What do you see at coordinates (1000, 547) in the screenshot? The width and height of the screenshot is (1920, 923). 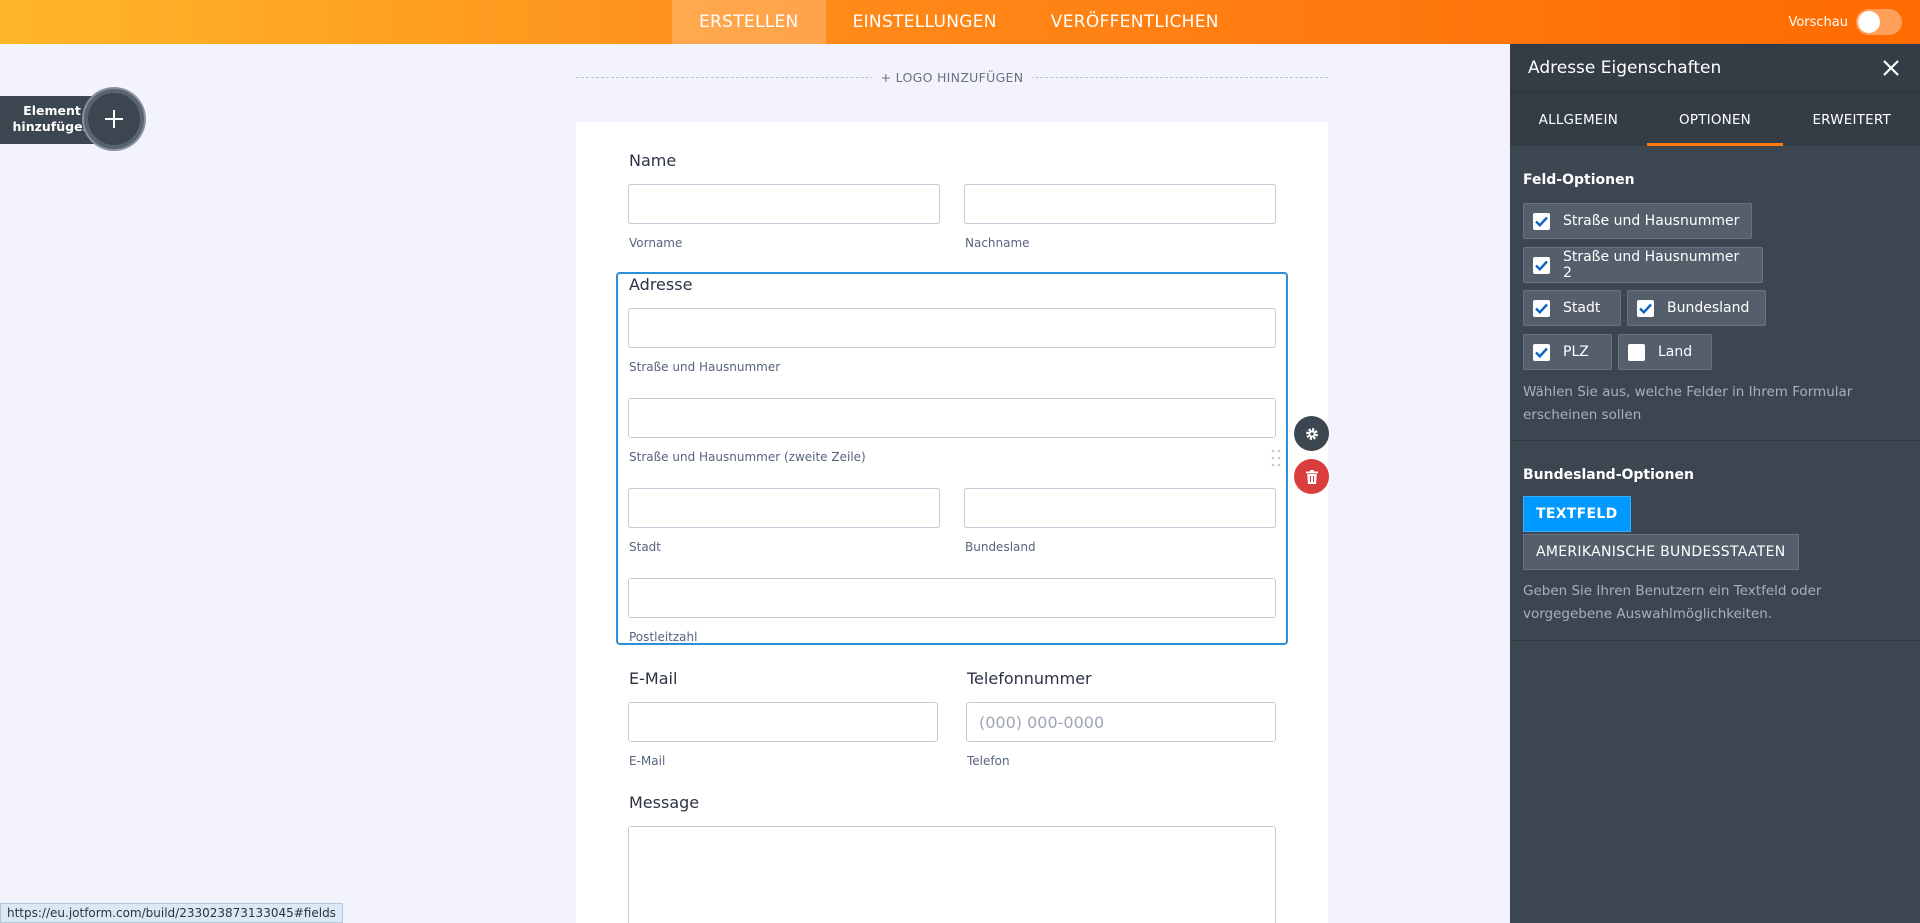 I see `state-sublabel: Bundesland` at bounding box center [1000, 547].